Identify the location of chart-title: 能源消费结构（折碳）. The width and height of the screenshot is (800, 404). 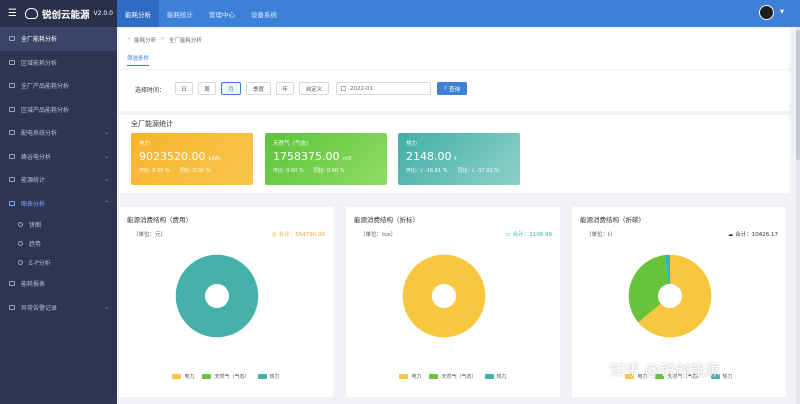
(612, 220).